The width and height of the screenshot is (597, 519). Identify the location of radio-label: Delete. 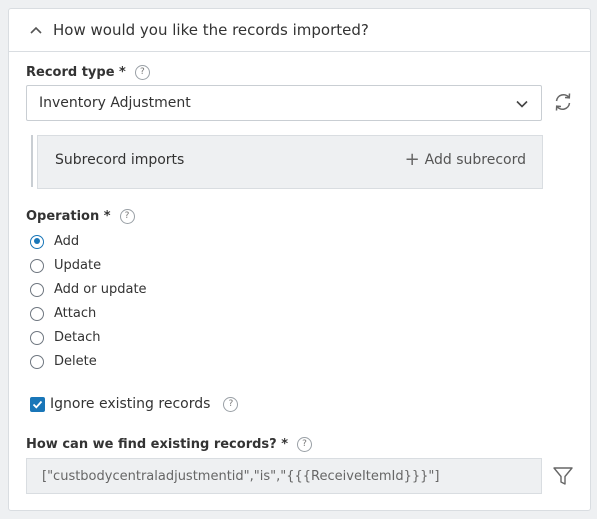
(75, 361).